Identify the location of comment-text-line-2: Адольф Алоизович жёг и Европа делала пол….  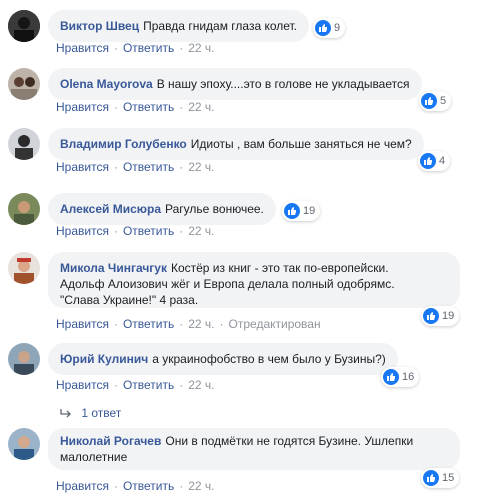
(227, 284).